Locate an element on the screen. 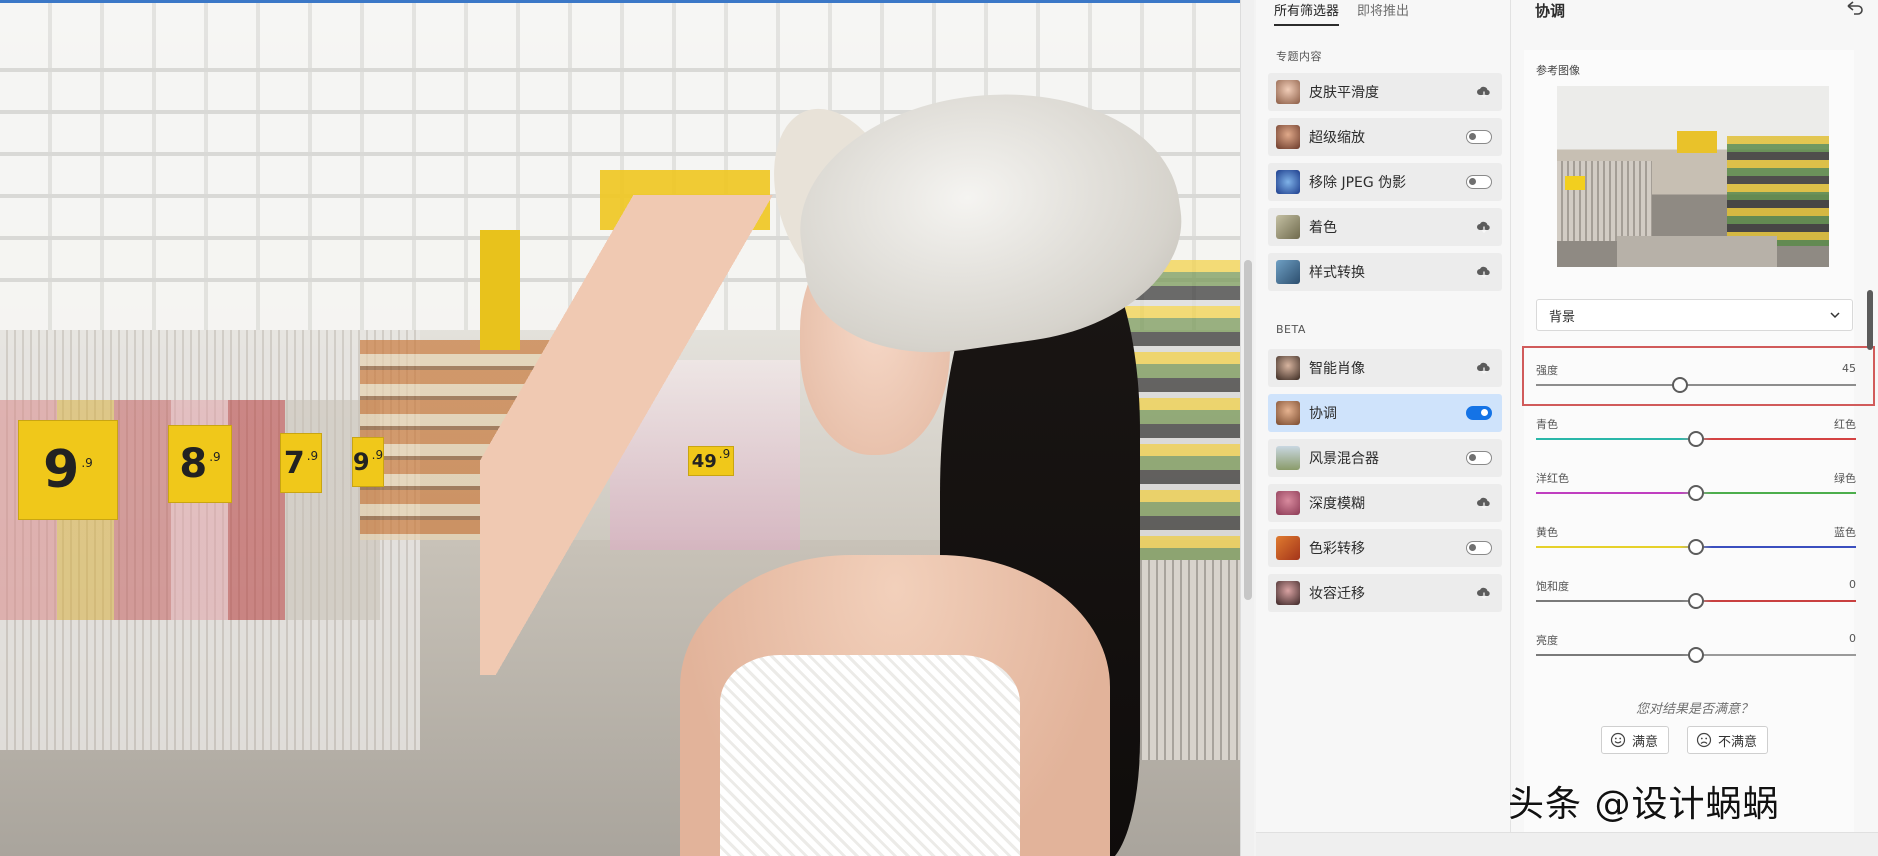 This screenshot has height=856, width=1878. slider-label: 强度 is located at coordinates (1547, 370).